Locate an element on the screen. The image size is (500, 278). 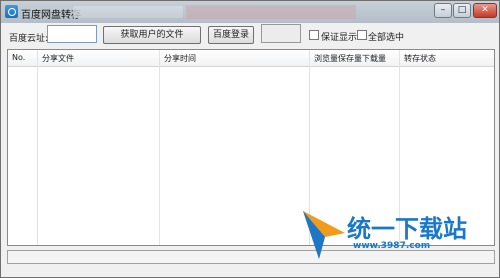
minimize-button: – is located at coordinates (443, 10).